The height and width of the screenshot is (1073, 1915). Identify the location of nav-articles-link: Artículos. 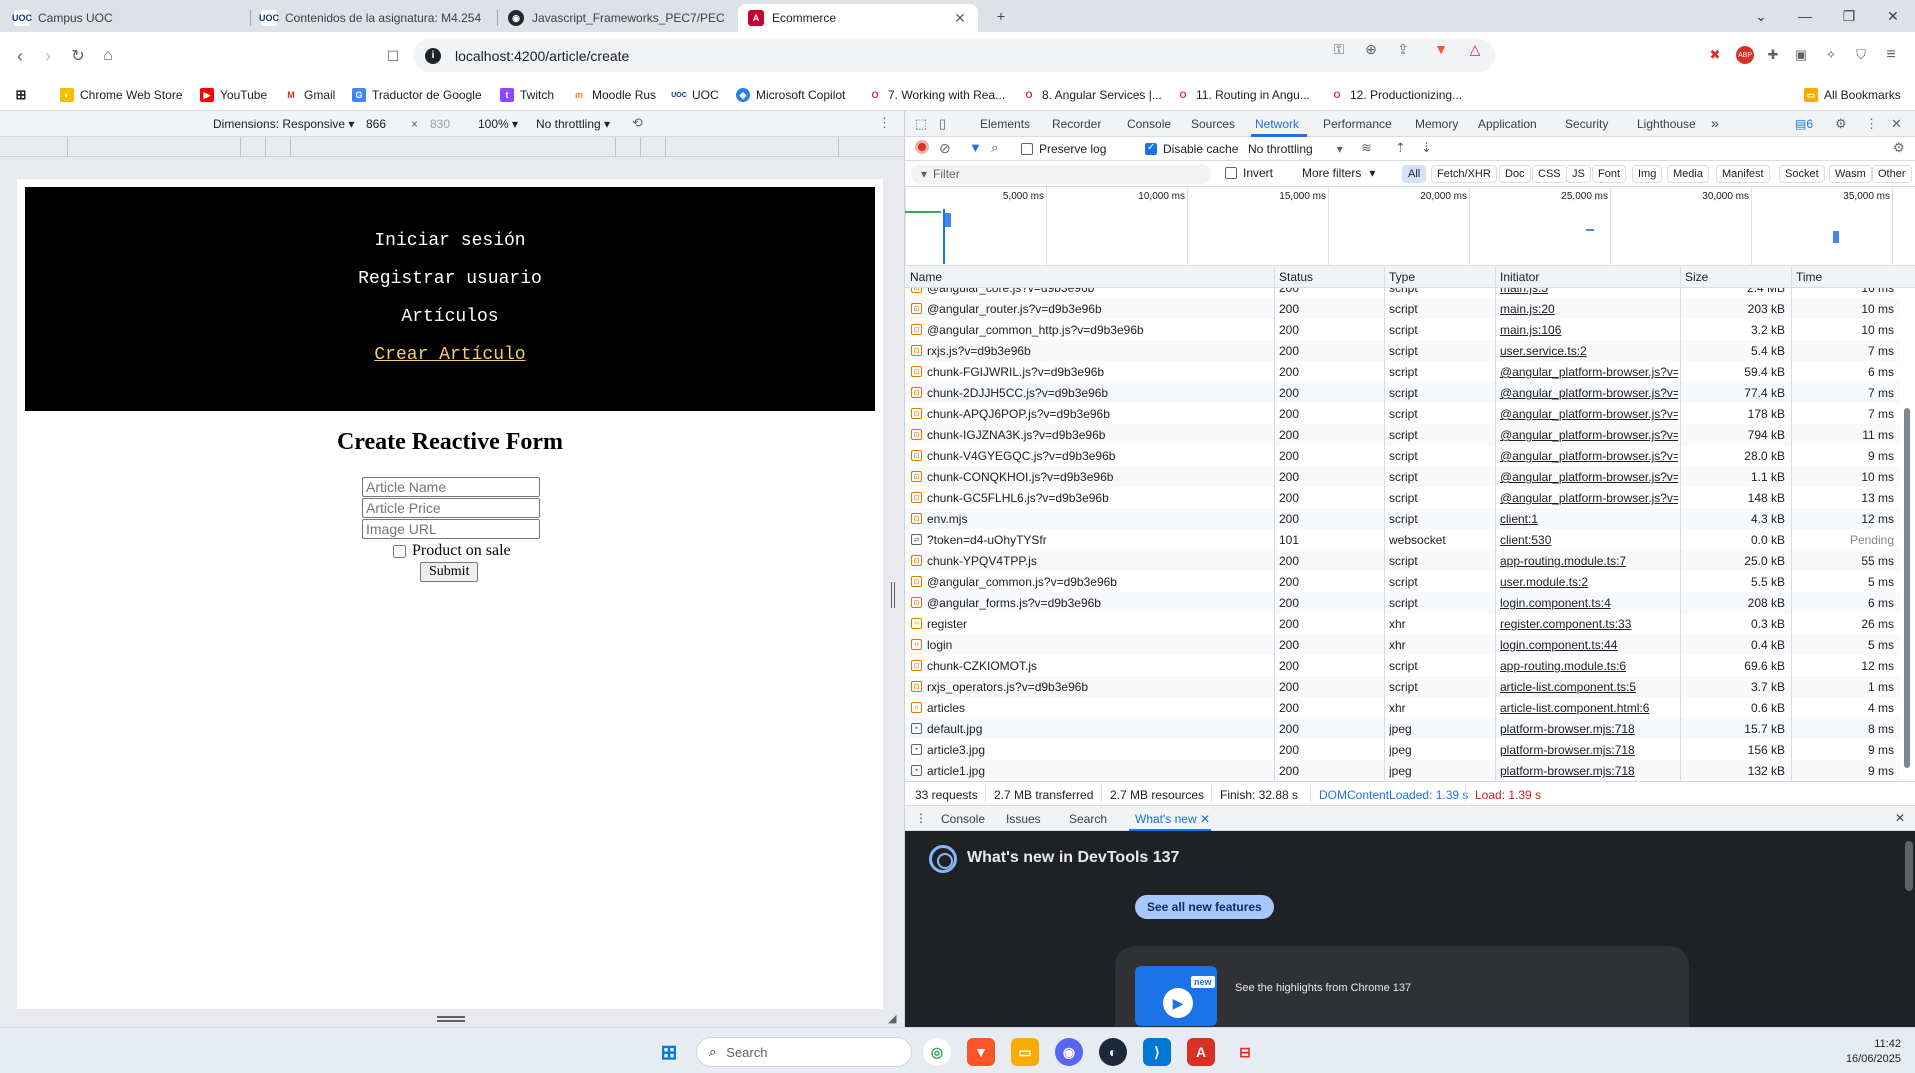
(450, 317).